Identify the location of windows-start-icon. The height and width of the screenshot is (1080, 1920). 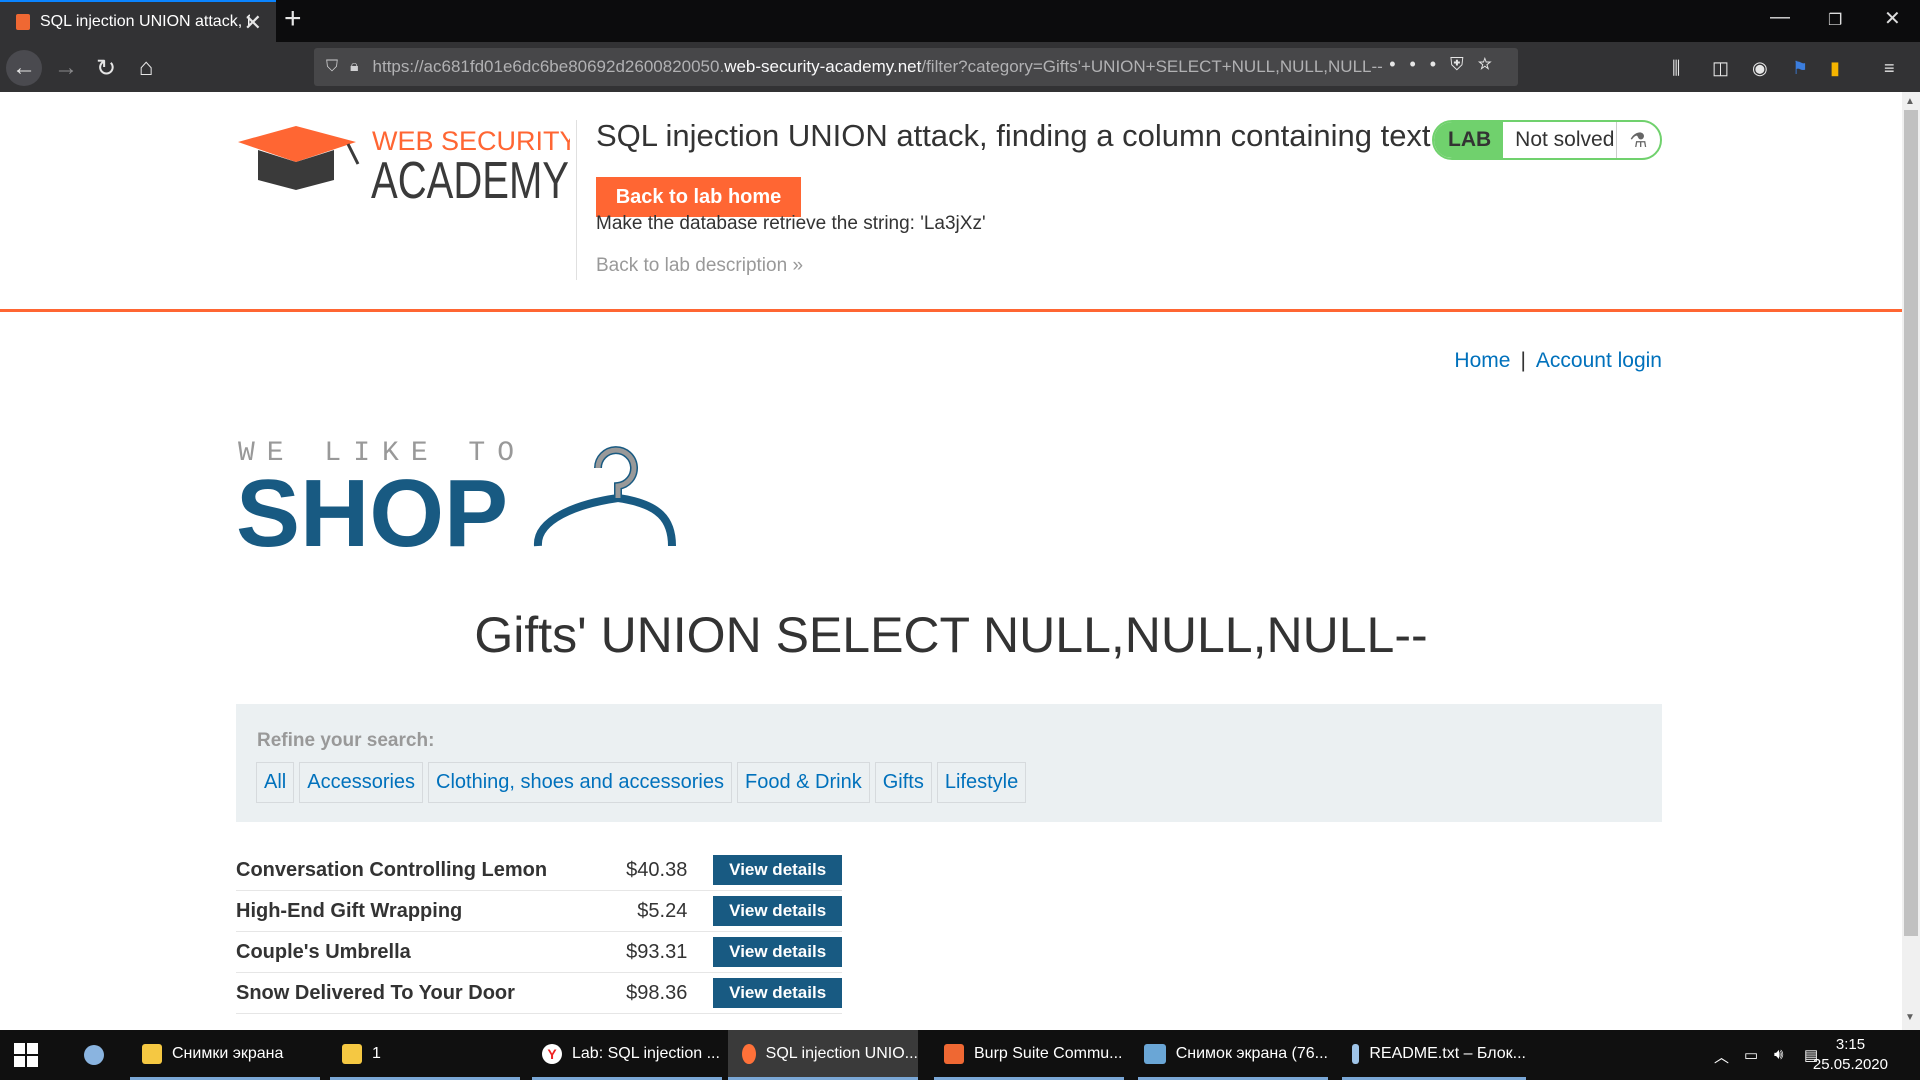
(26, 1055).